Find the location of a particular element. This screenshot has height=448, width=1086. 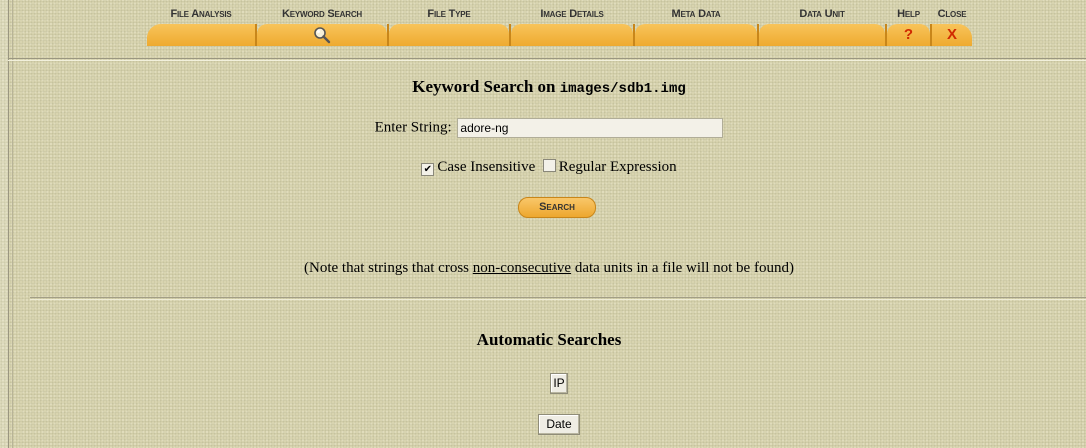

tab-image-details: Image Details is located at coordinates (572, 26).